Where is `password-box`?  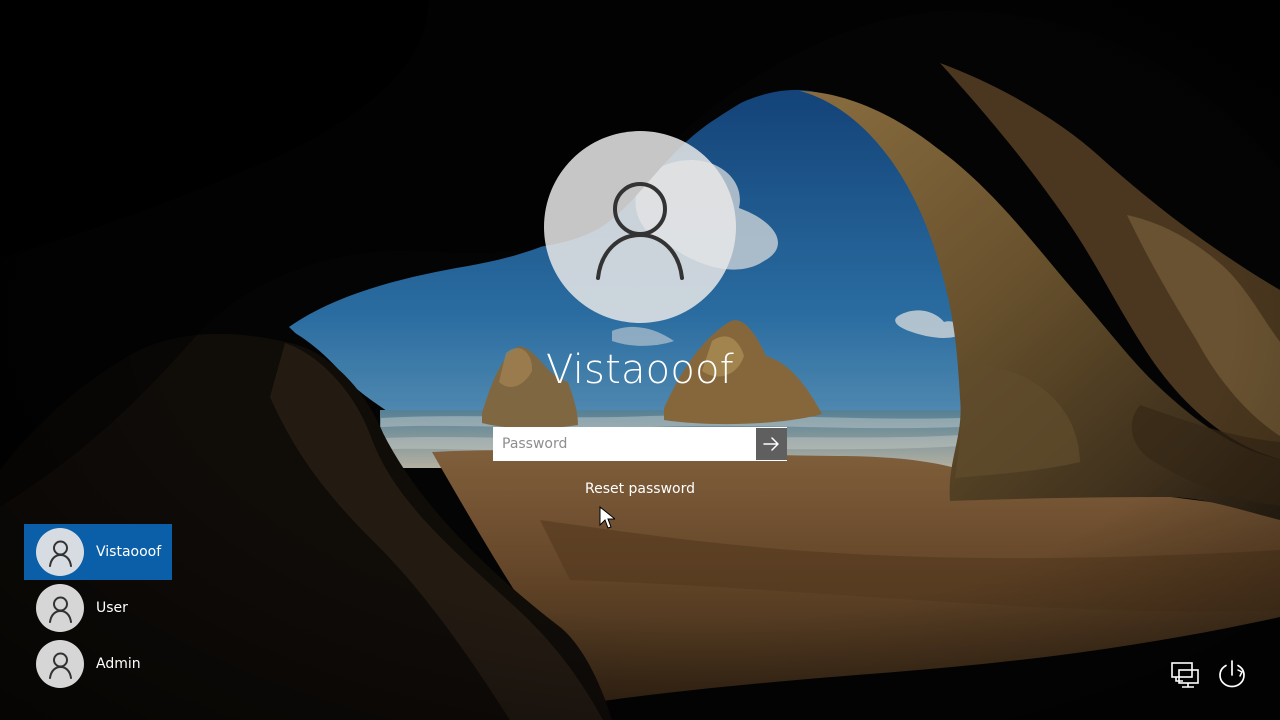
password-box is located at coordinates (640, 444).